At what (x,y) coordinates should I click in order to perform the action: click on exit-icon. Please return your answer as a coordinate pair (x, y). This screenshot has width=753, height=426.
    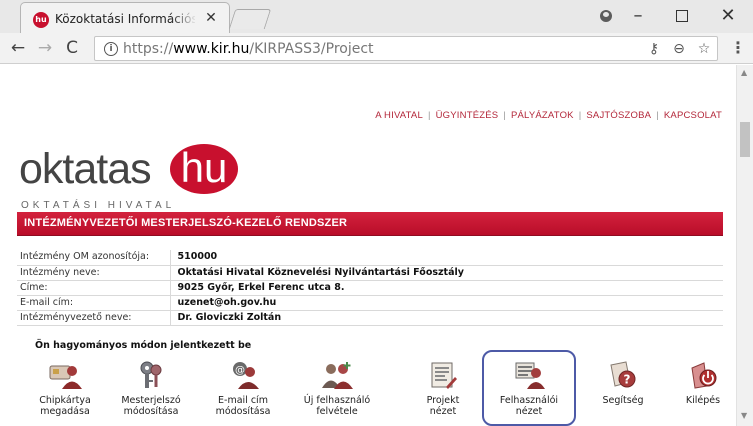
    Looking at the image, I should click on (704, 375).